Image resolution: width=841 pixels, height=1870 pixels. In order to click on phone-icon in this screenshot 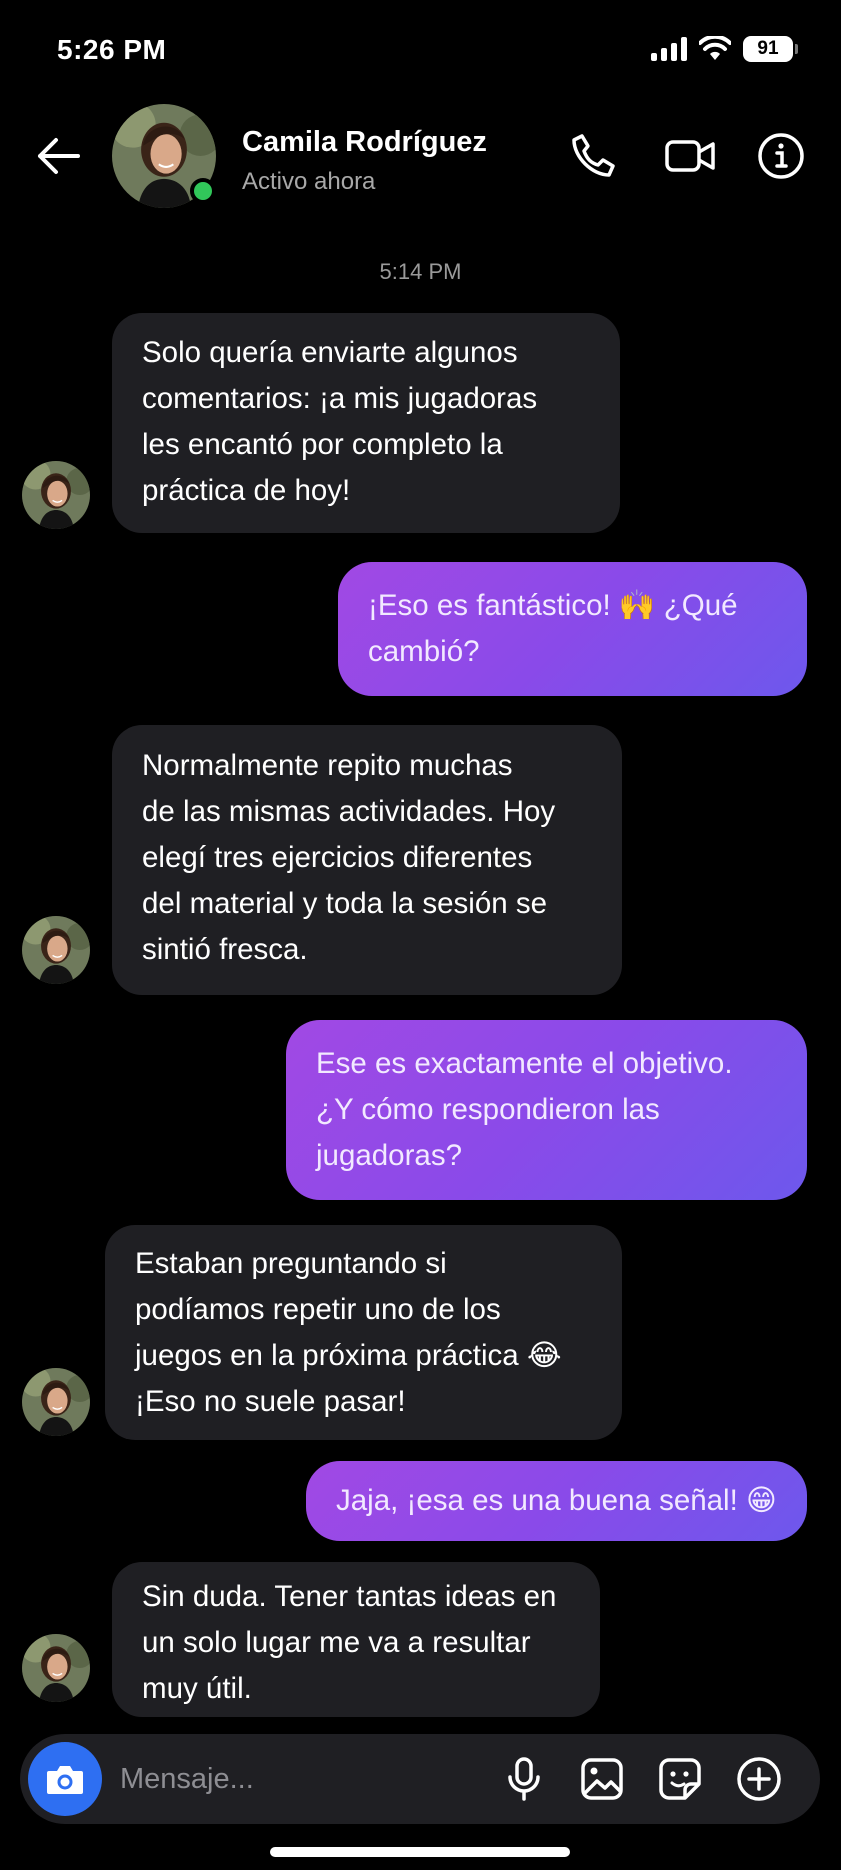, I will do `click(593, 155)`.